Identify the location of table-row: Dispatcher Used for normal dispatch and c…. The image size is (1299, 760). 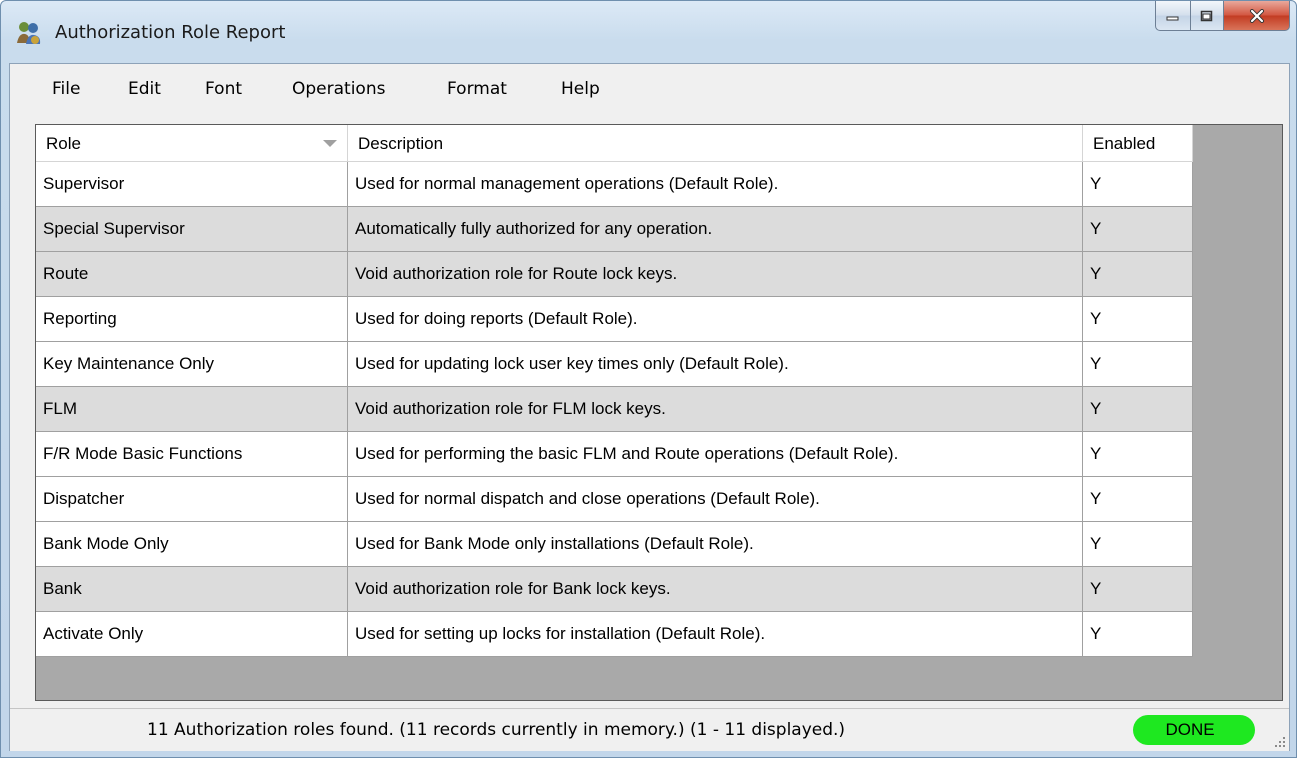
(614, 499).